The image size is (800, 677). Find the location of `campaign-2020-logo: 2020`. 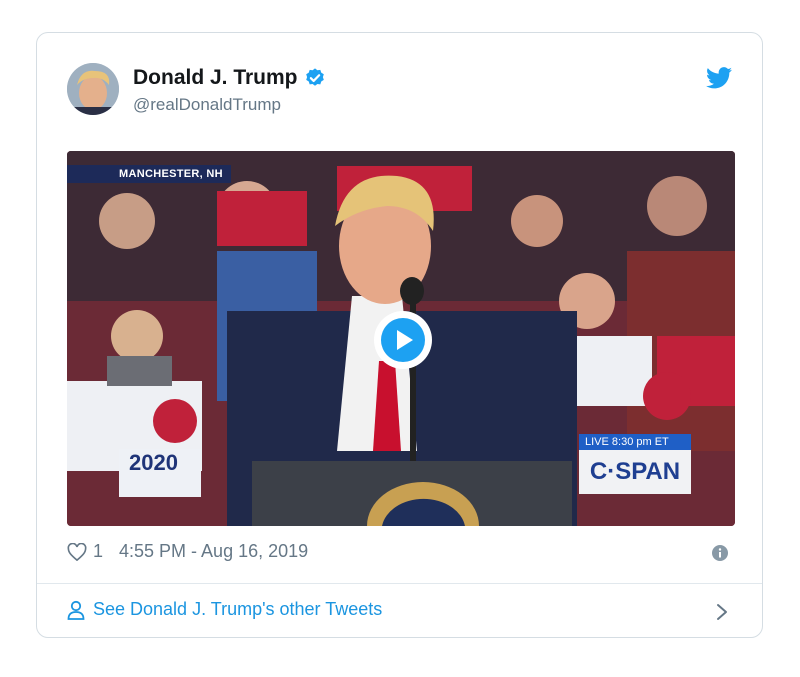

campaign-2020-logo: 2020 is located at coordinates (160, 473).